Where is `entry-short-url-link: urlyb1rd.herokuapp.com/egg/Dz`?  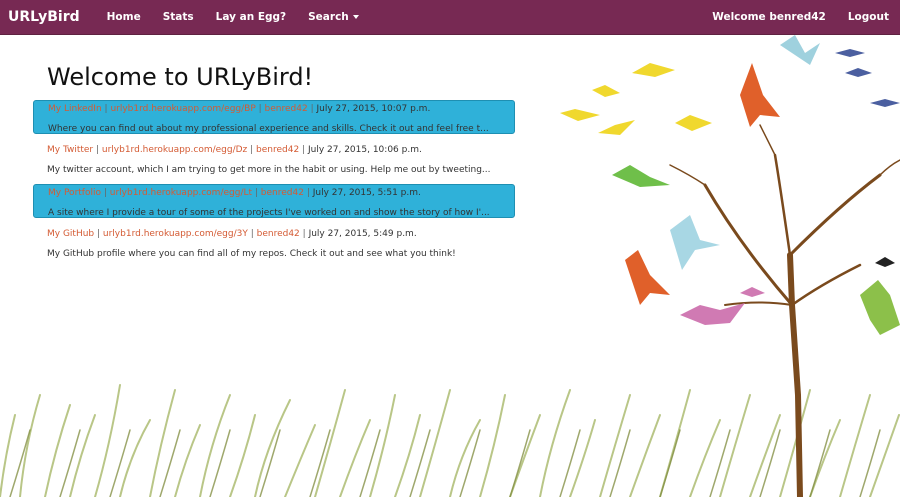
entry-short-url-link: urlyb1rd.herokuapp.com/egg/Dz is located at coordinates (174, 150).